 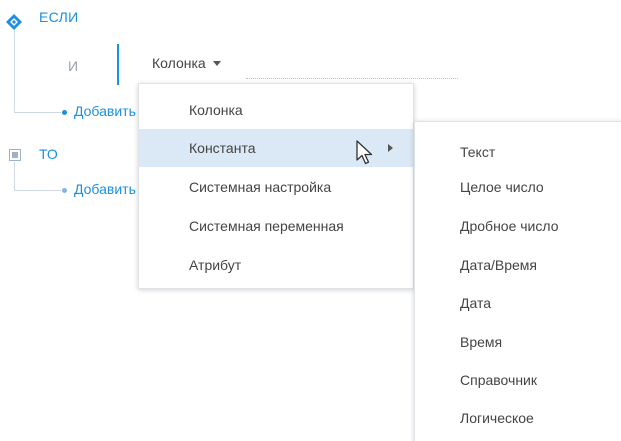 What do you see at coordinates (266, 226) in the screenshot?
I see `menu-item-label: Системная переменная` at bounding box center [266, 226].